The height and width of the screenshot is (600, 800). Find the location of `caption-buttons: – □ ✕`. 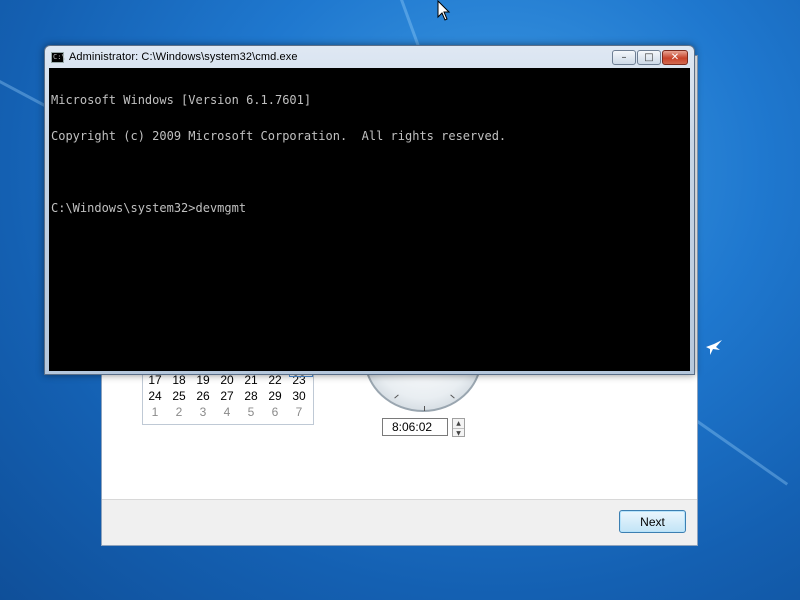

caption-buttons: – □ ✕ is located at coordinates (649, 57).